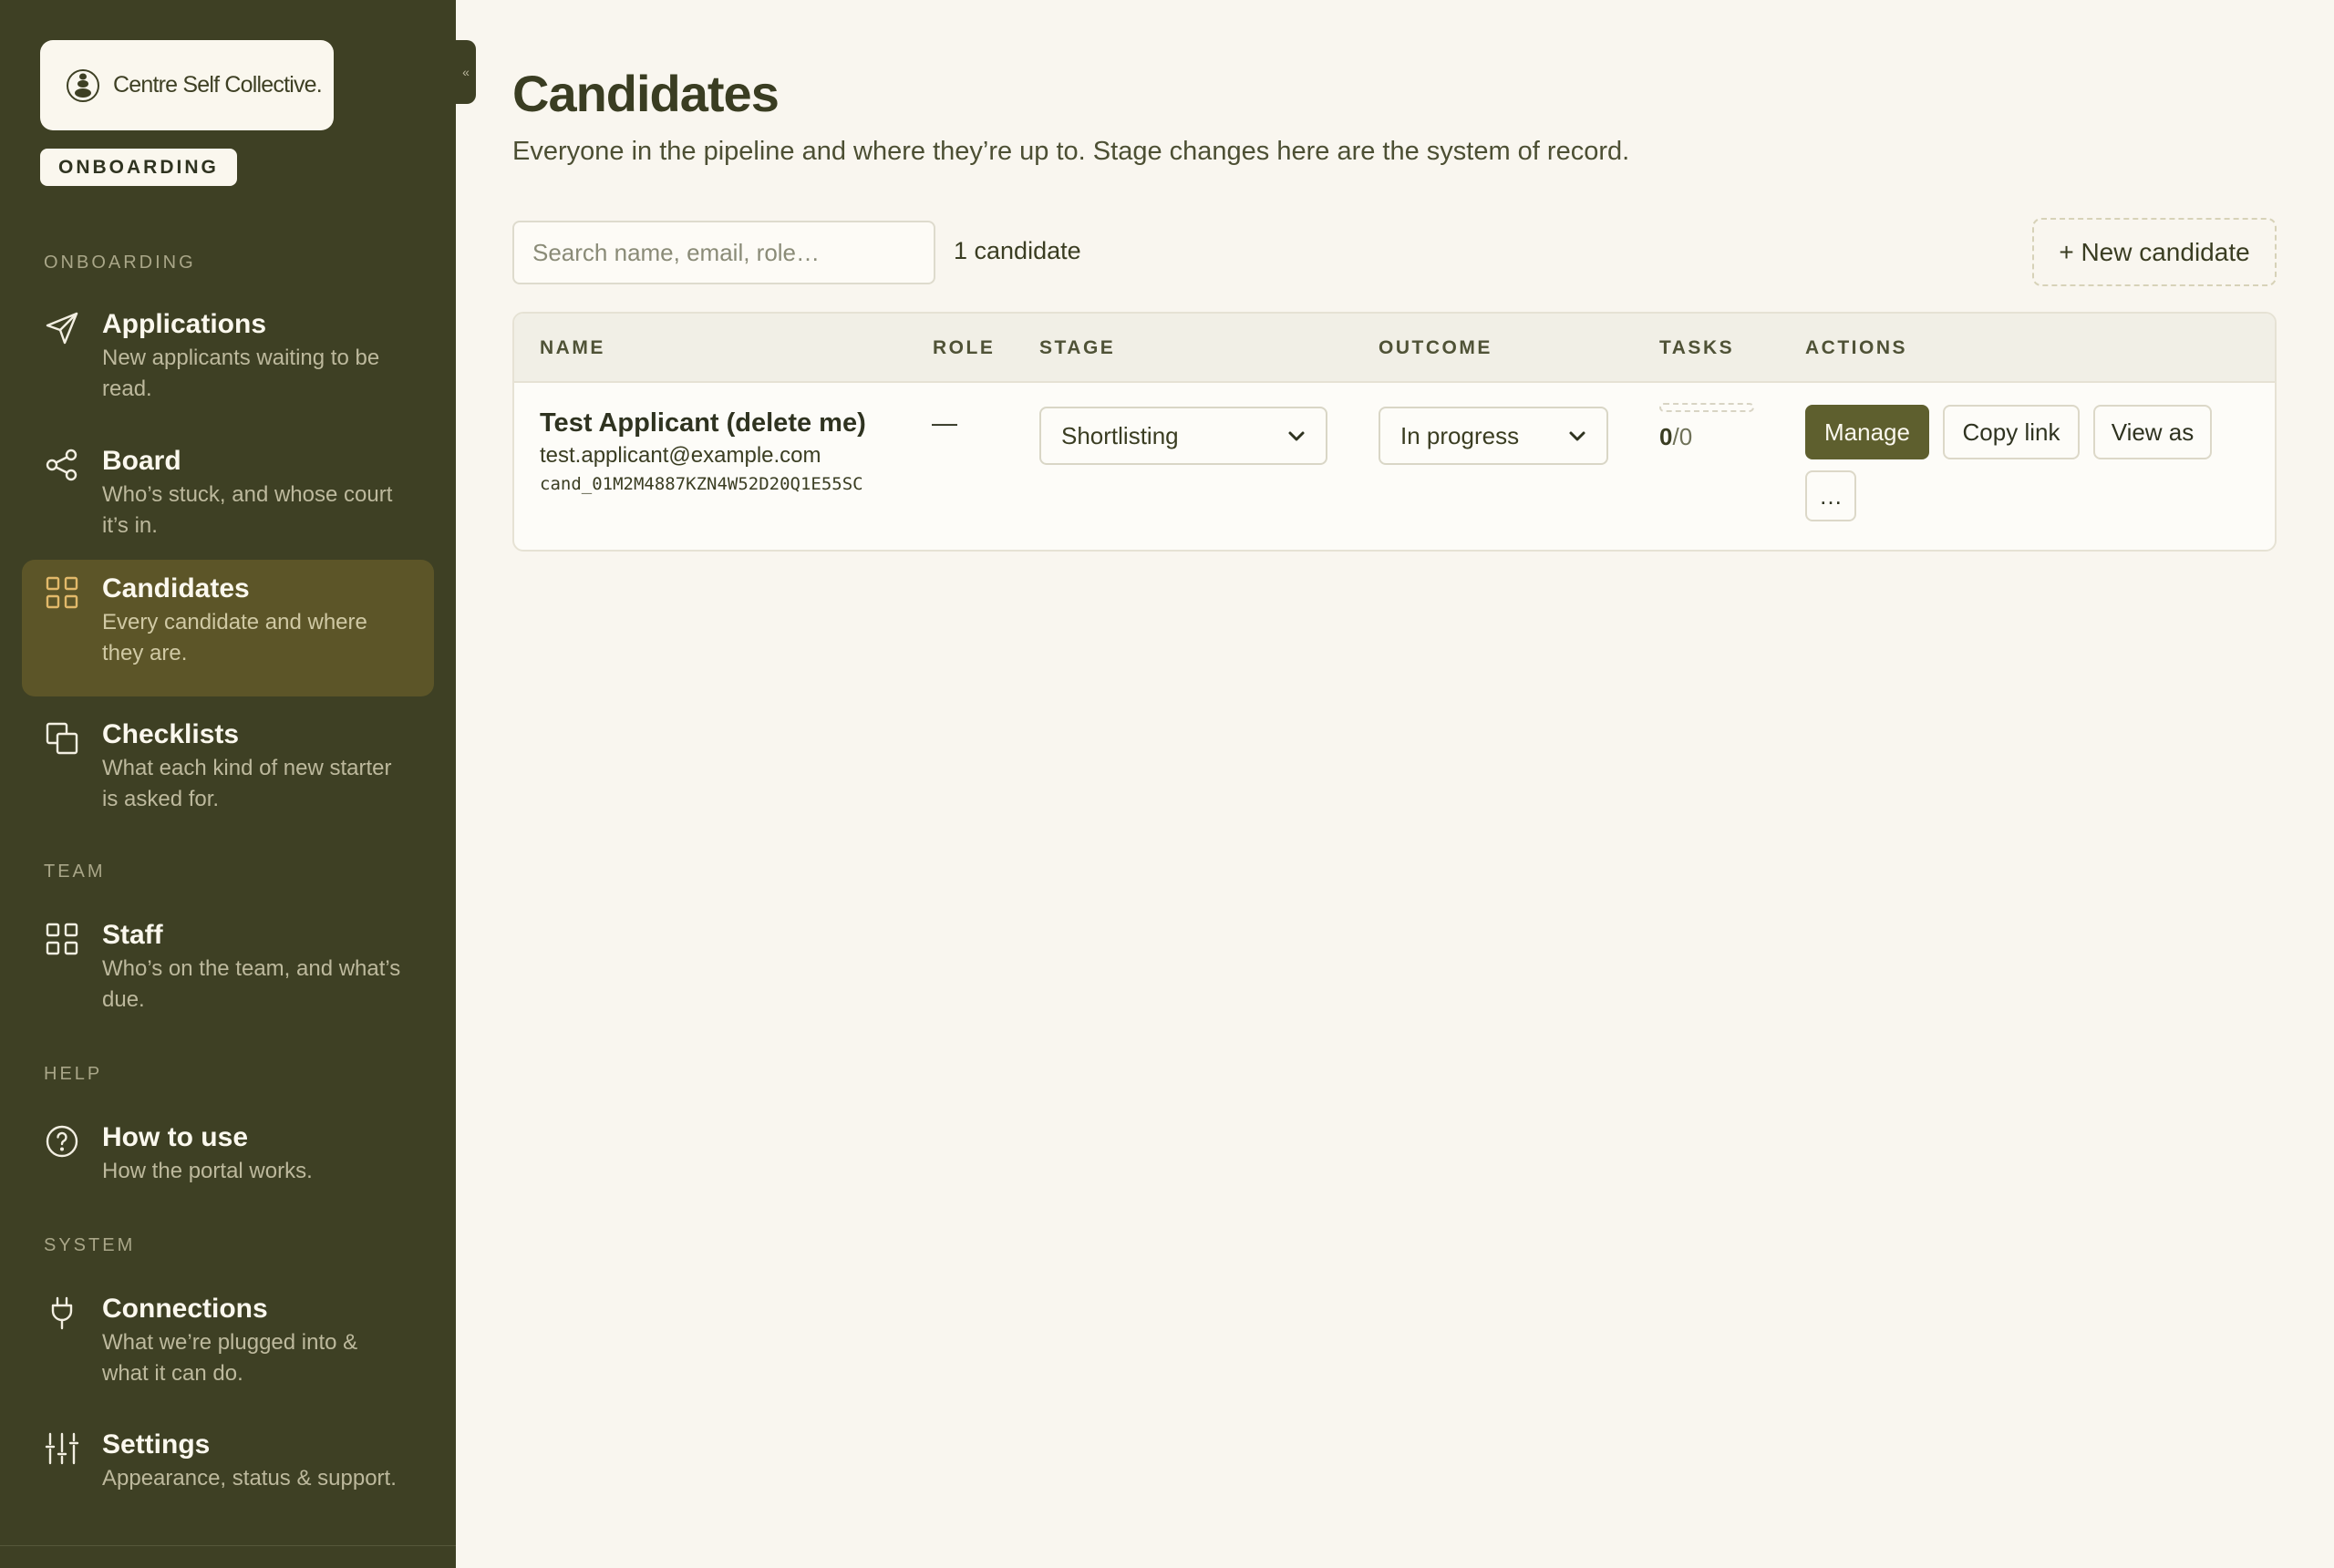 The width and height of the screenshot is (2334, 1568). Describe the element at coordinates (964, 348) in the screenshot. I see `column-header-role: ROLE` at that location.